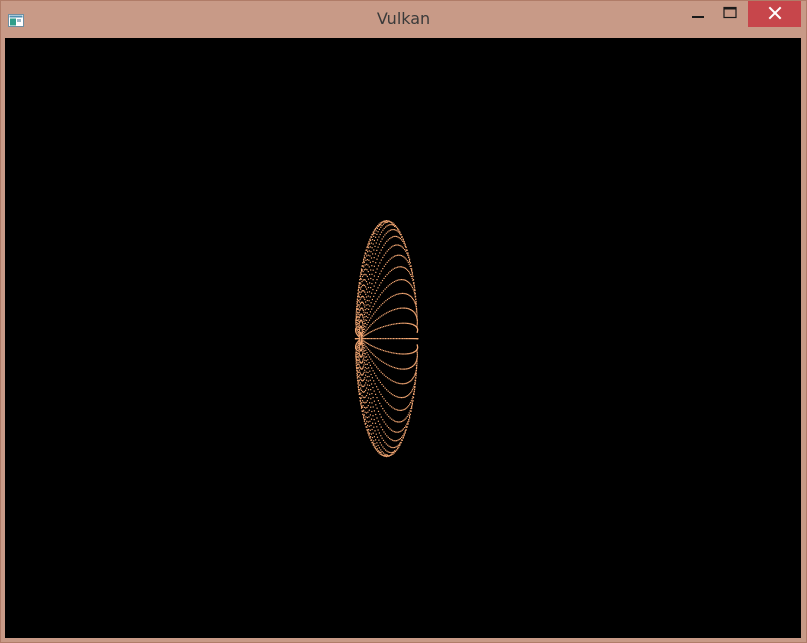  What do you see at coordinates (403, 19) in the screenshot?
I see `title-bar: Vulkan` at bounding box center [403, 19].